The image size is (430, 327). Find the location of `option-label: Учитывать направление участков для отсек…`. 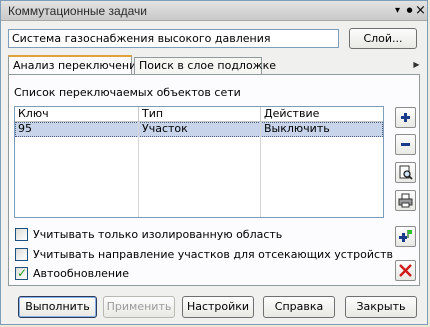

option-label: Учитывать направление участков для отсек… is located at coordinates (213, 254).